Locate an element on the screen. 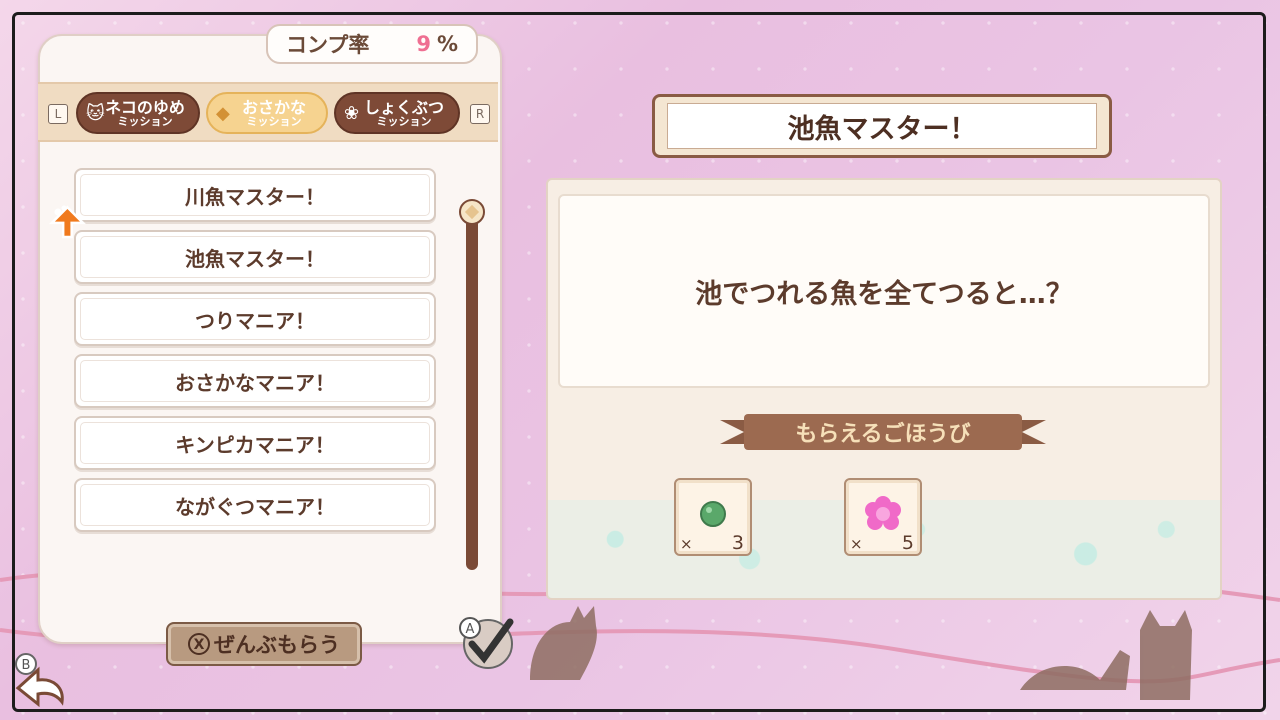  mission-title-plate: 池魚マスター！ is located at coordinates (882, 126).